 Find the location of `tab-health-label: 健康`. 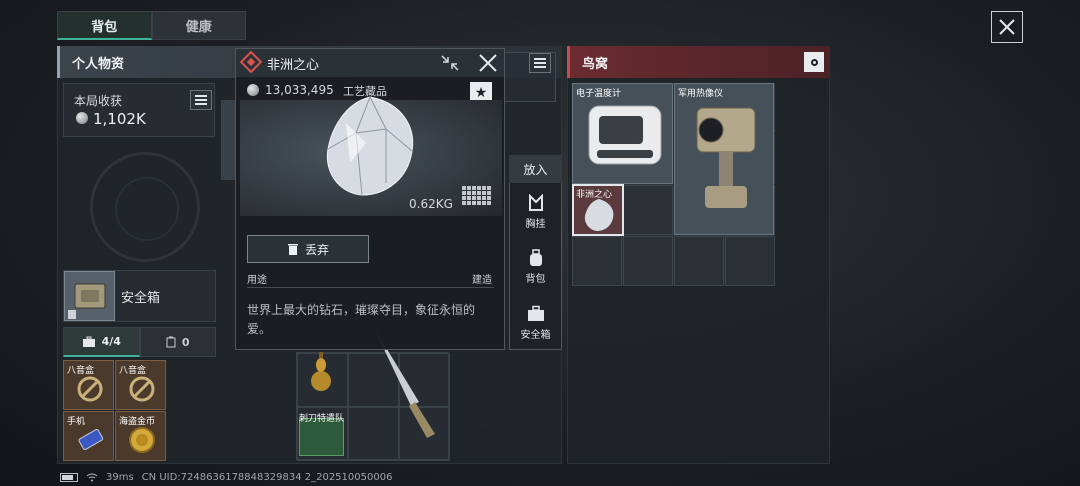

tab-health-label: 健康 is located at coordinates (198, 27).